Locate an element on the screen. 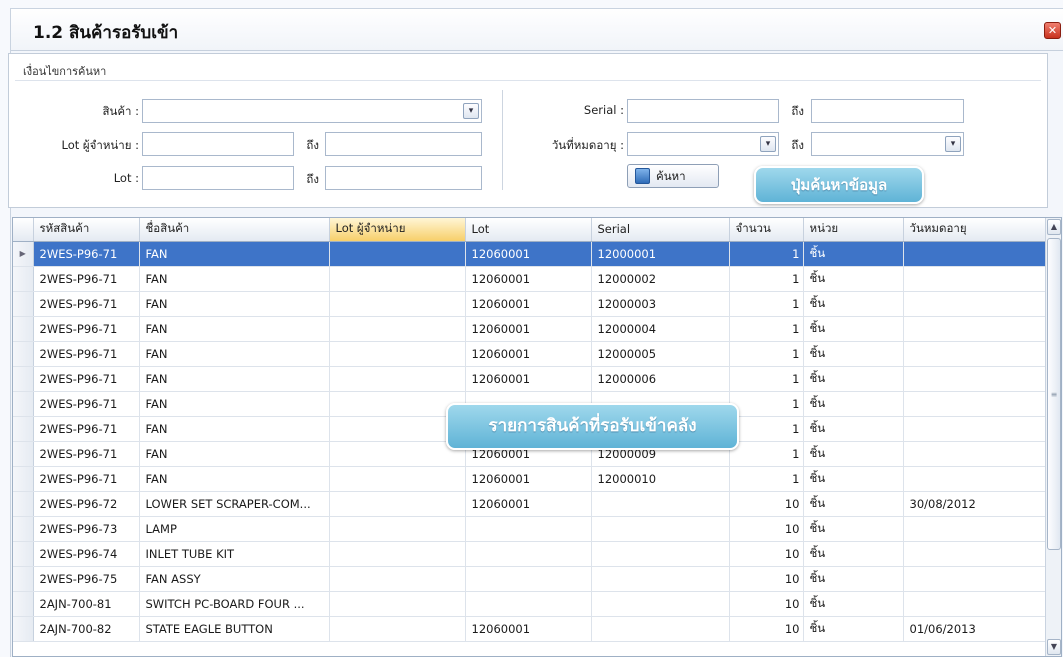 This screenshot has width=1063, height=657. table-row: 2WES-P96-74 INLET TUBE KIT 10 ชิ้น is located at coordinates (530, 554).